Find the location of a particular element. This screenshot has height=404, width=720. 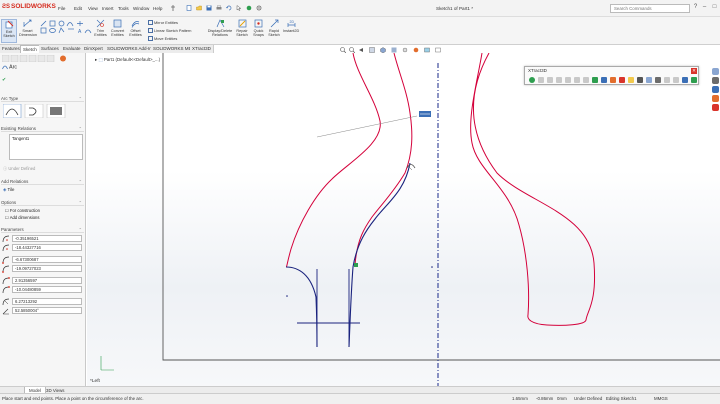

paint-icon is located at coordinates (613, 80).